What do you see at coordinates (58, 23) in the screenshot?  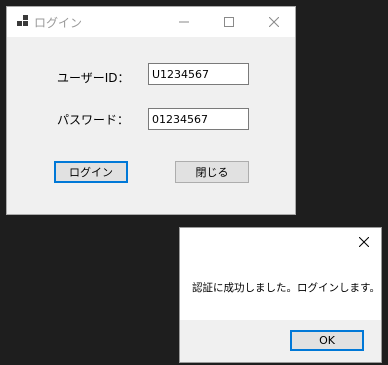 I see `window-title: ログイン` at bounding box center [58, 23].